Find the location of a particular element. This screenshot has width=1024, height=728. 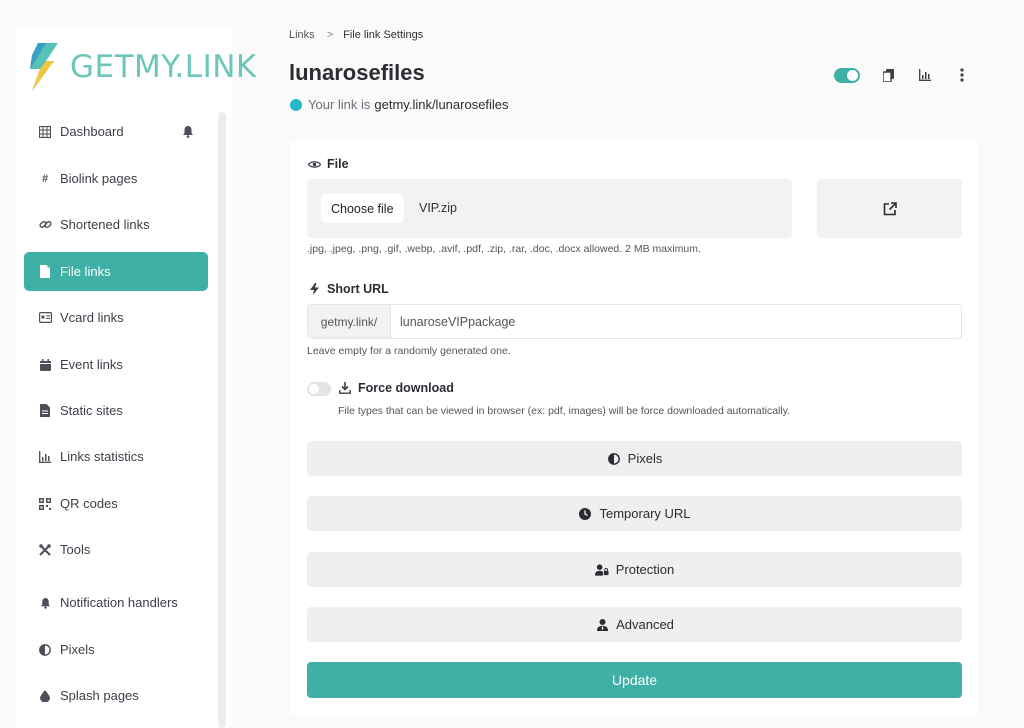

file-label-text: File is located at coordinates (338, 164).